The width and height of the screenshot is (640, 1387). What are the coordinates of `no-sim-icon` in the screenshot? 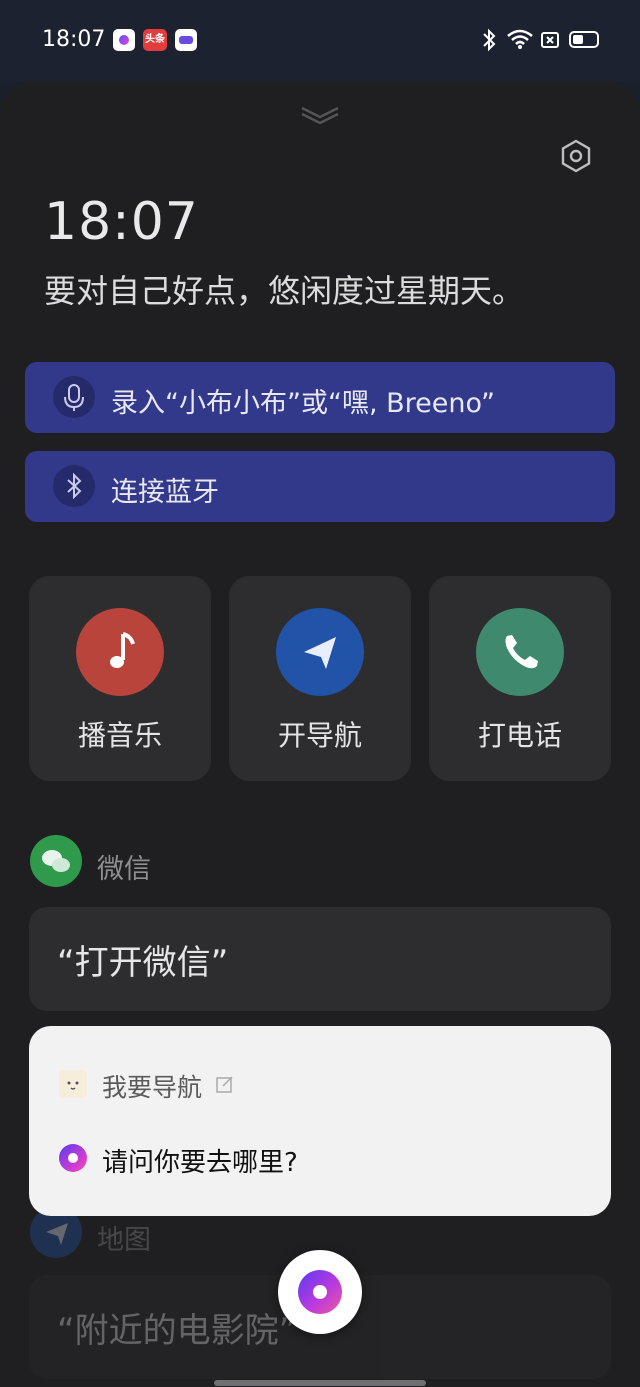 It's located at (550, 40).